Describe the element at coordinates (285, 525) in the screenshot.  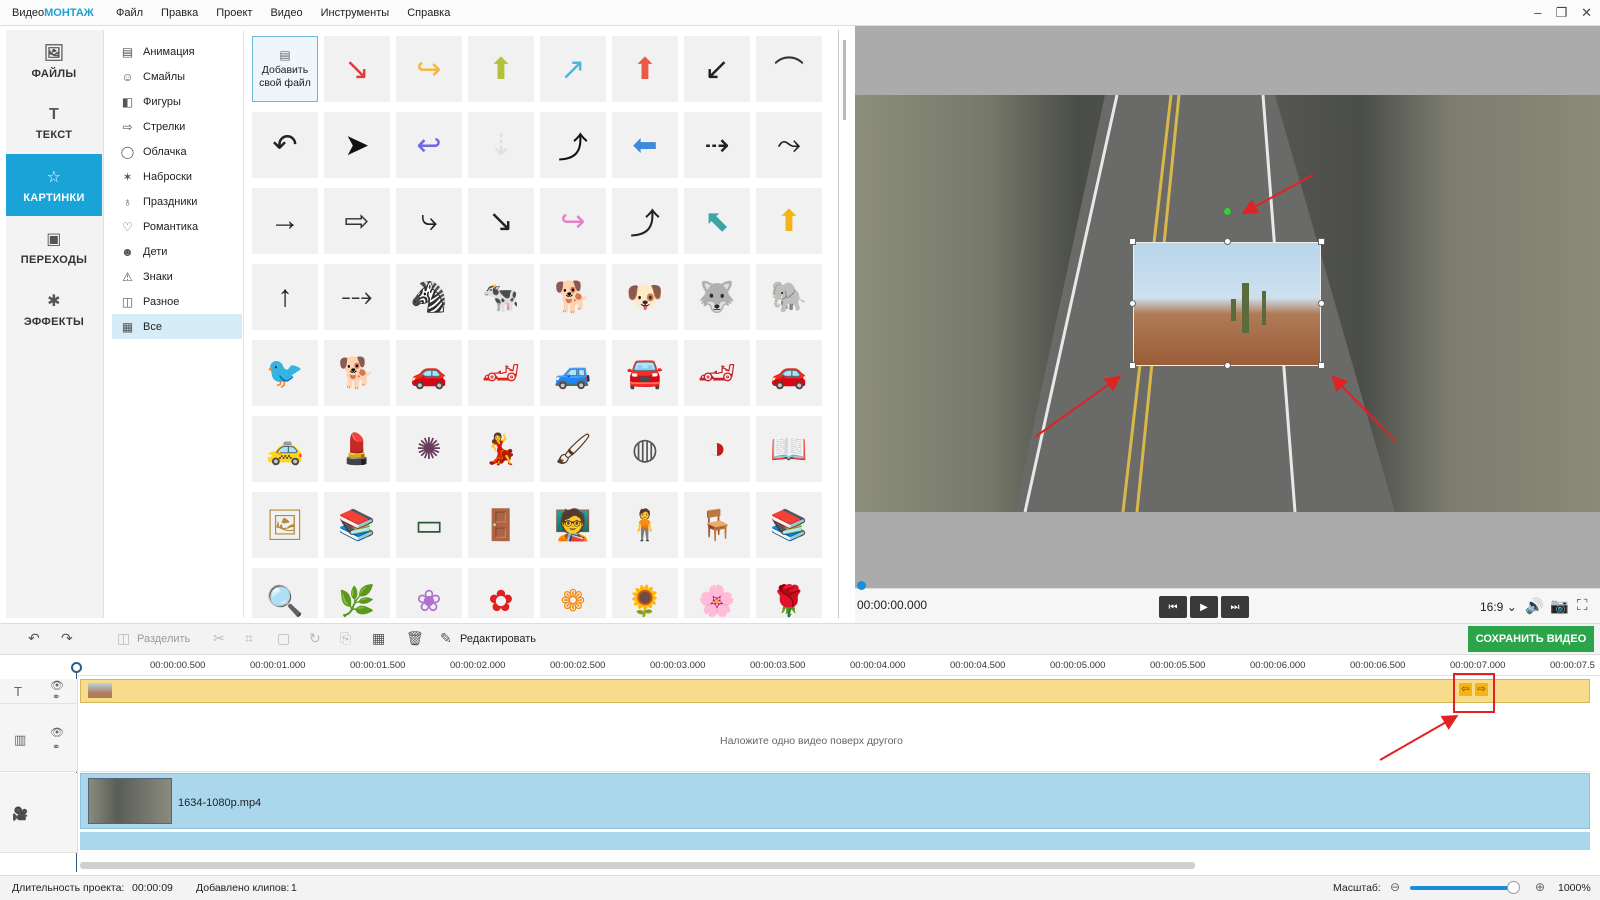
I see `picture-frame-picture: 🖼` at that location.